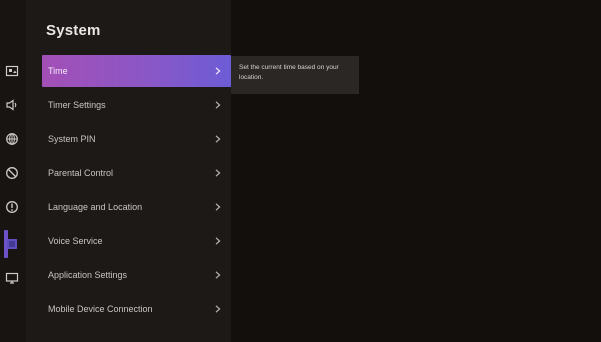  Describe the element at coordinates (81, 173) in the screenshot. I see `menu-item-label: Parental Control` at that location.